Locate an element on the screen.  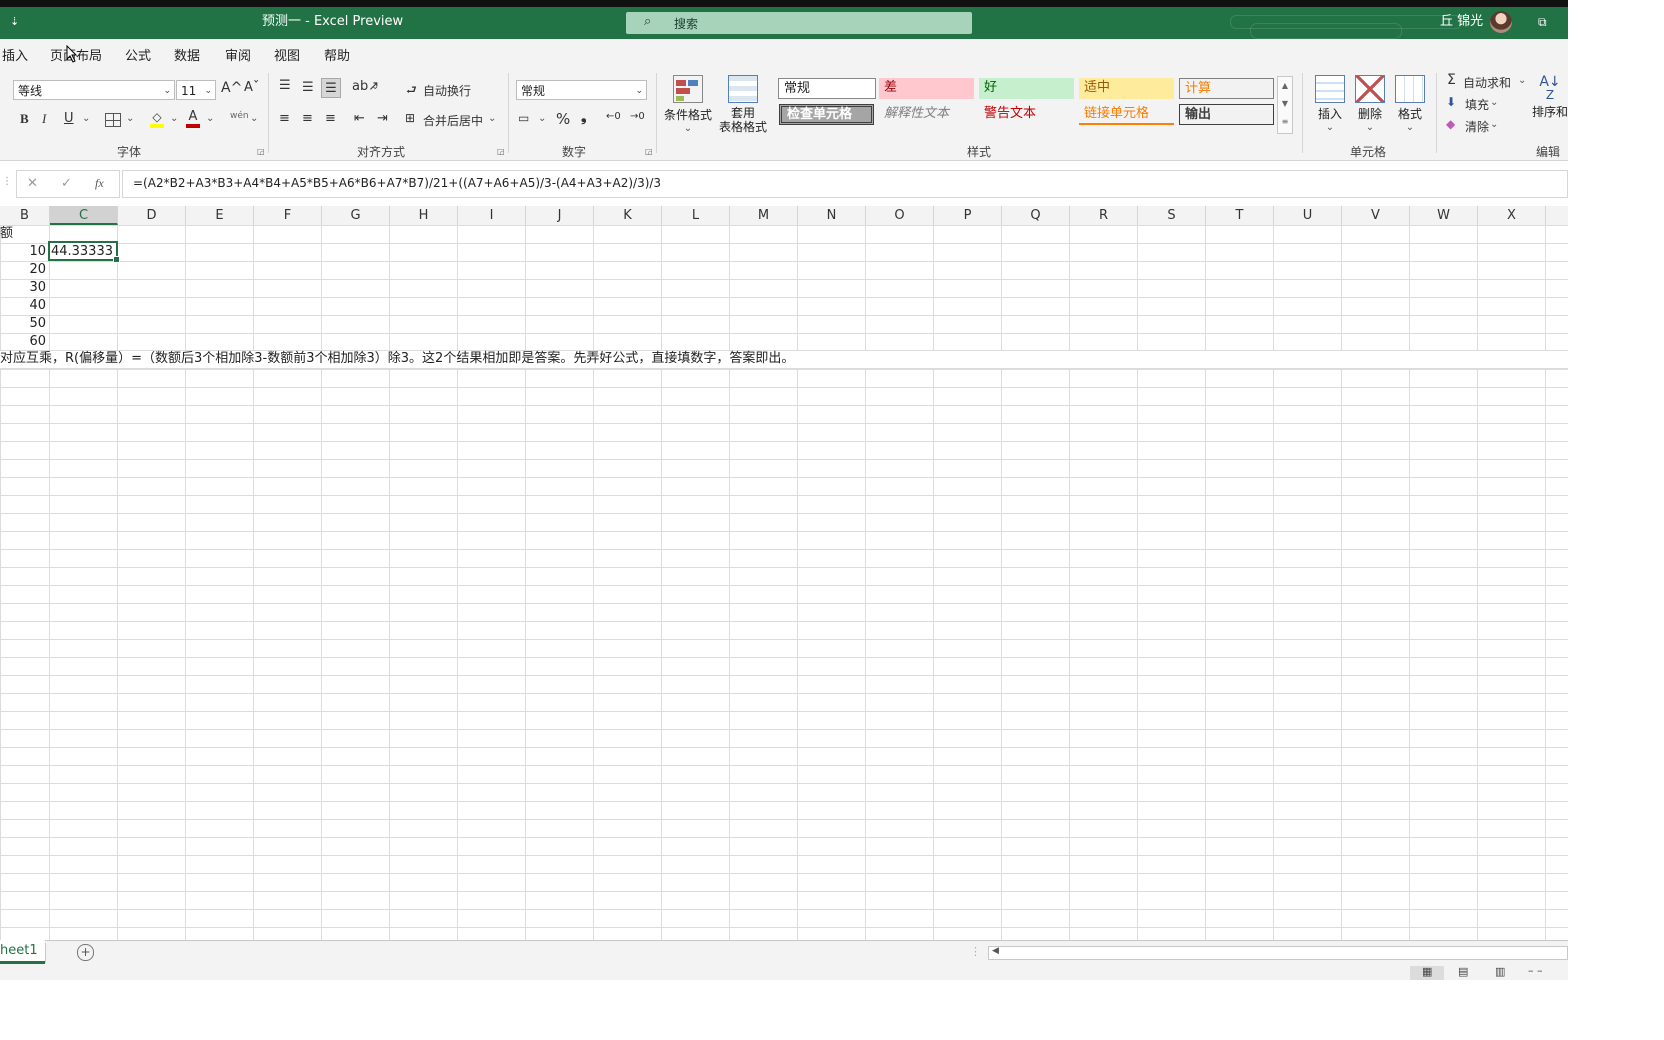
sort-filter-button: A↓ Z 排序和 is located at coordinates (1549, 97).